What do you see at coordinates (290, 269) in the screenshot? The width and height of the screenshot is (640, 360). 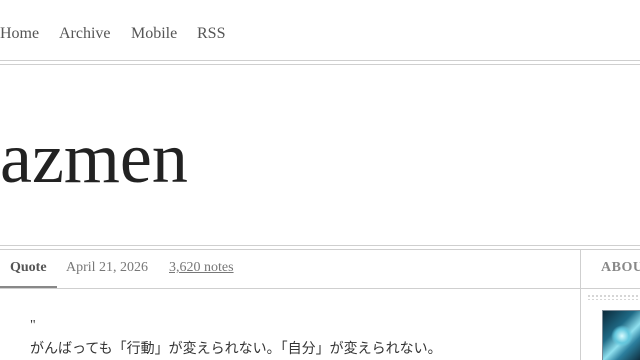 I see `post-meta-bar: Quote April 21, 2026 3,620 notes` at bounding box center [290, 269].